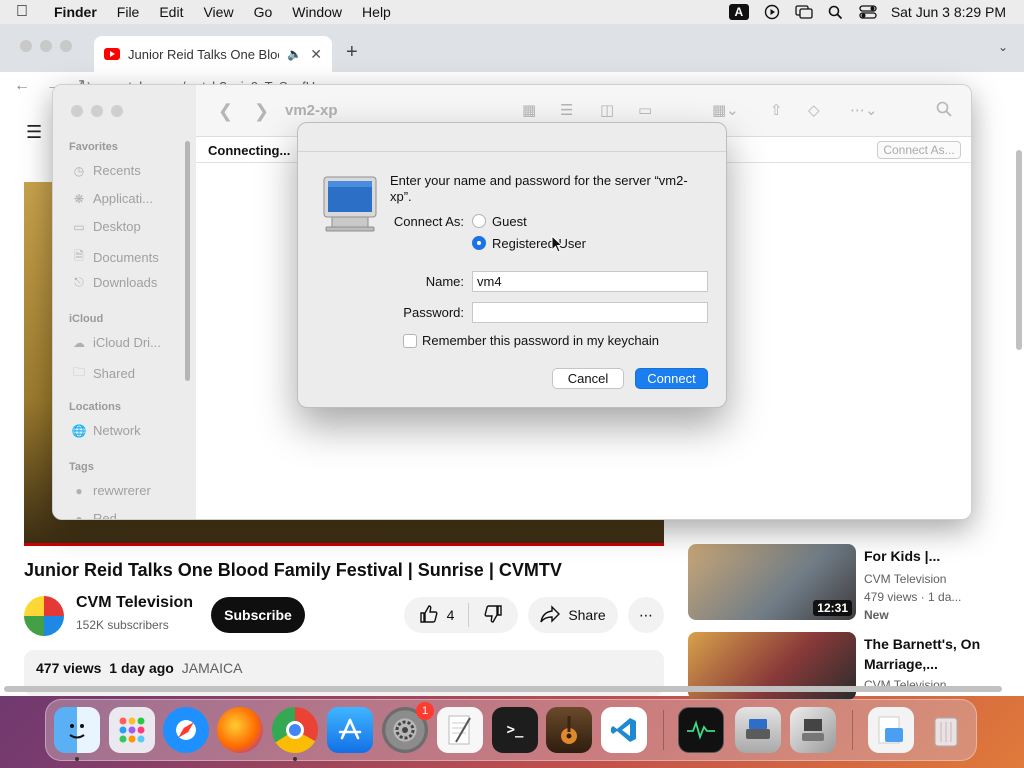 Image resolution: width=1024 pixels, height=768 pixels. What do you see at coordinates (550, 615) in the screenshot?
I see `share-icon` at bounding box center [550, 615].